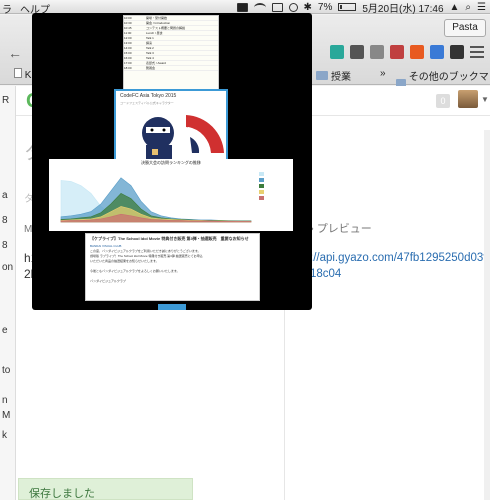 This screenshot has height=500, width=490. I want to click on extension-orange-icon, so click(417, 52).